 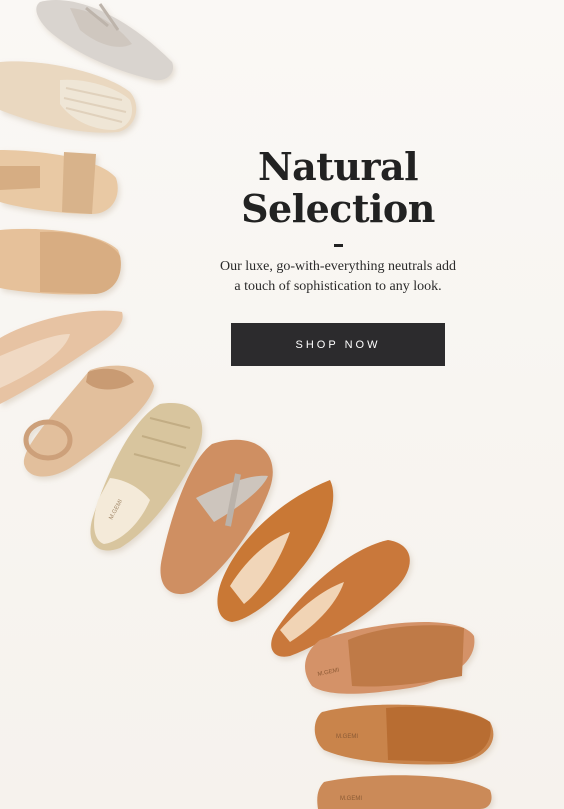 I want to click on shoe-woven-slip-on, so click(x=68, y=97).